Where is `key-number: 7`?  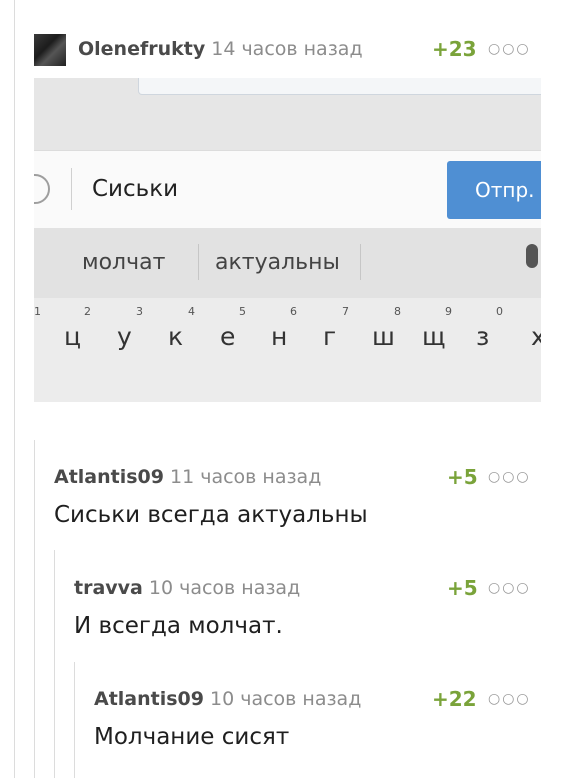 key-number: 7 is located at coordinates (345, 311).